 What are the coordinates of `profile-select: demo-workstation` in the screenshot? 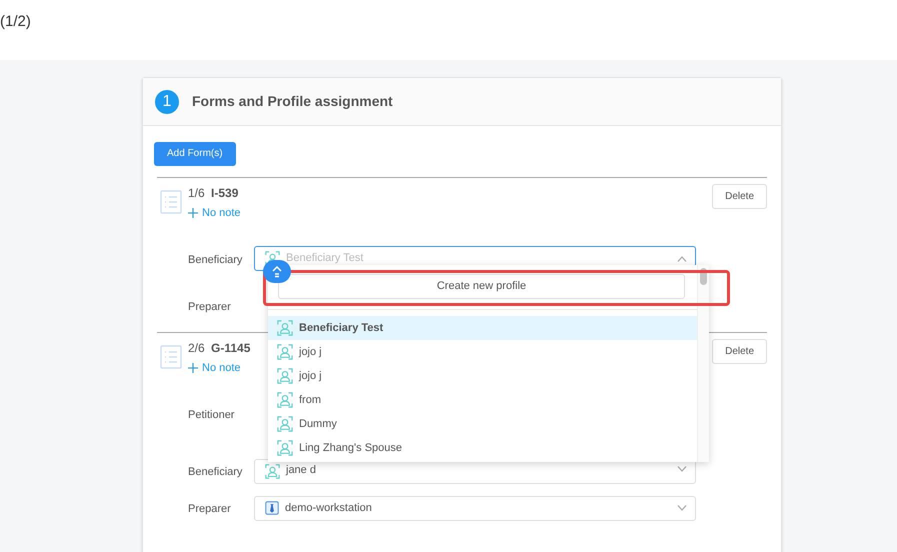 It's located at (475, 508).